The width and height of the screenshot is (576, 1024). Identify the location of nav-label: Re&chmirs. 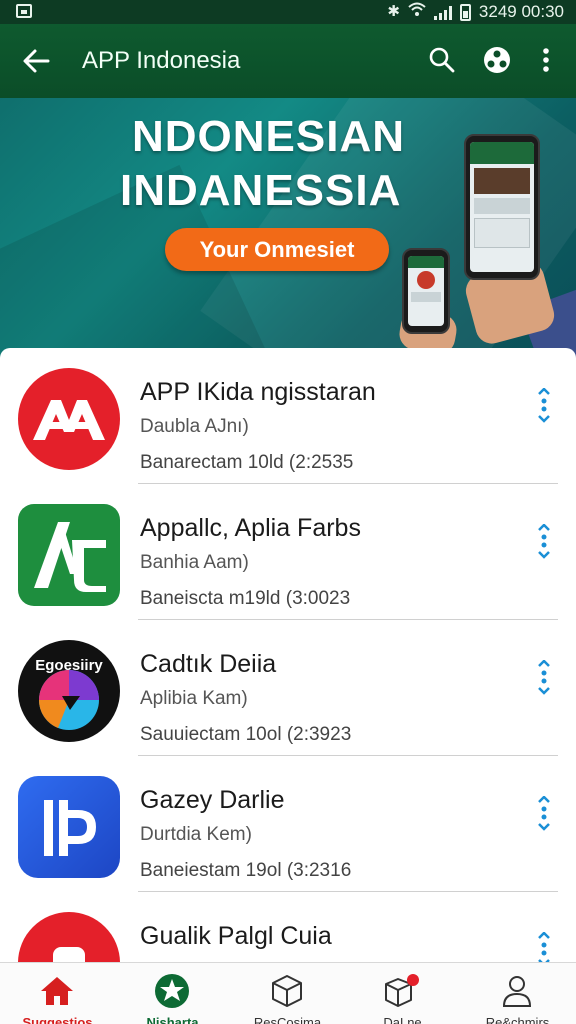
(517, 1019).